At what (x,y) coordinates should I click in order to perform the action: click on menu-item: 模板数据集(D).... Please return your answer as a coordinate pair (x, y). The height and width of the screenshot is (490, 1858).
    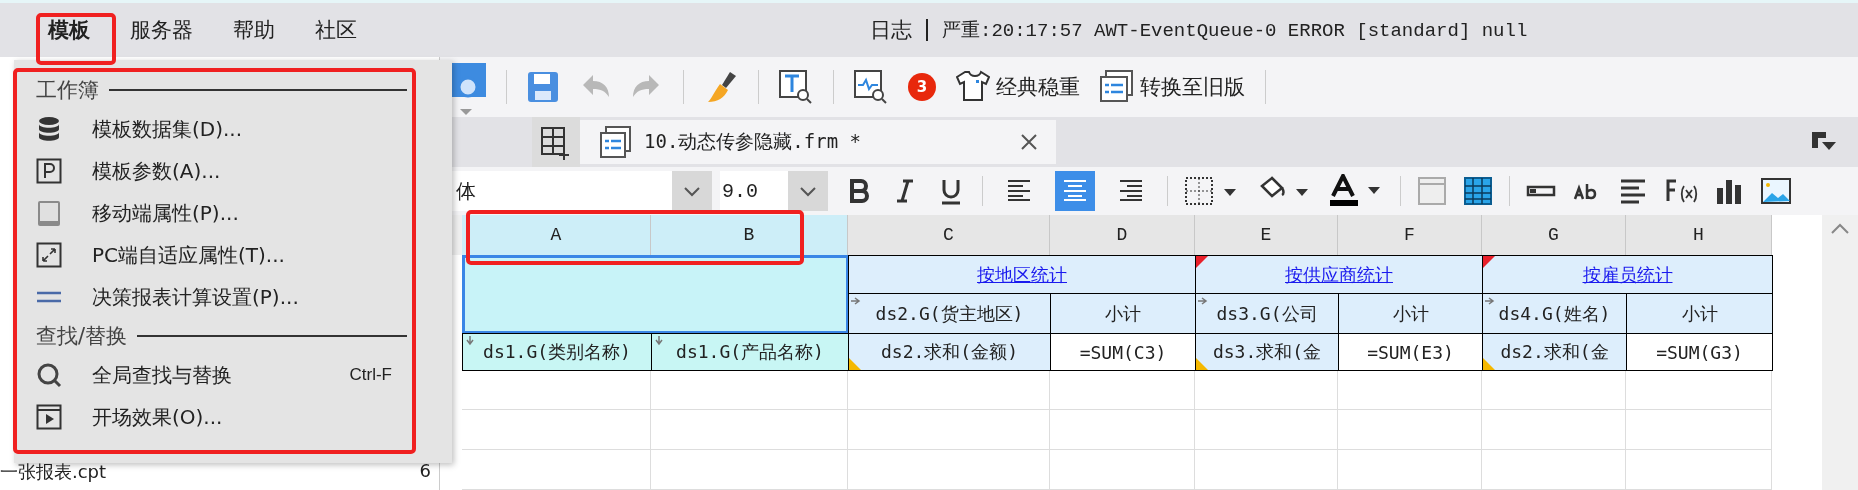
    Looking at the image, I should click on (244, 129).